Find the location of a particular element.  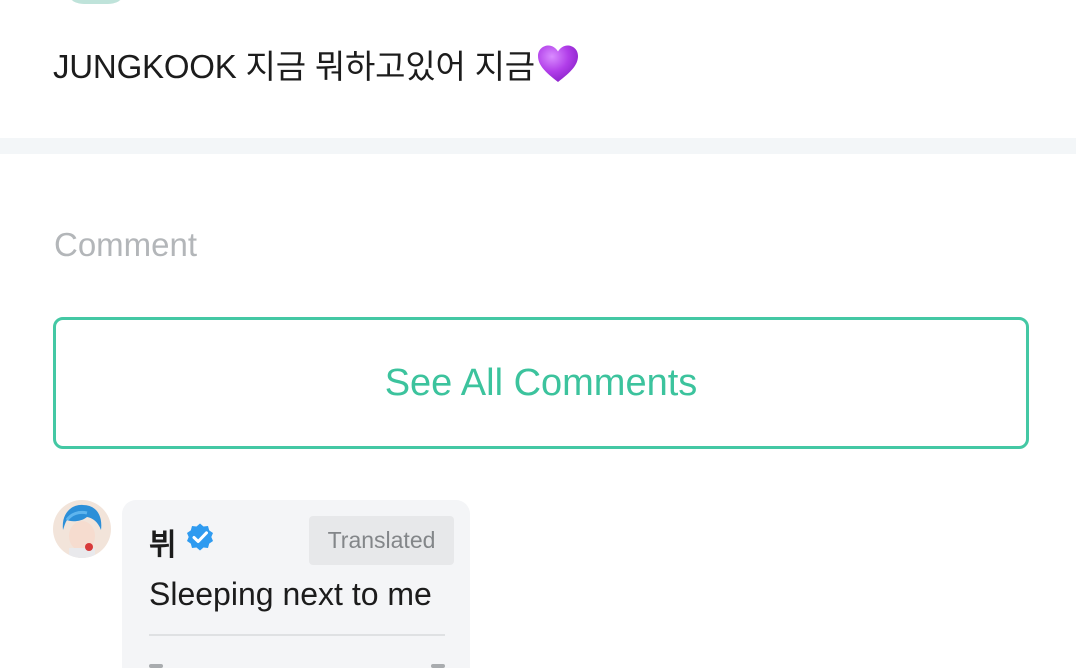

post-text: JUNGKOOK 지금 뭐하고있어 지금 is located at coordinates (294, 66).